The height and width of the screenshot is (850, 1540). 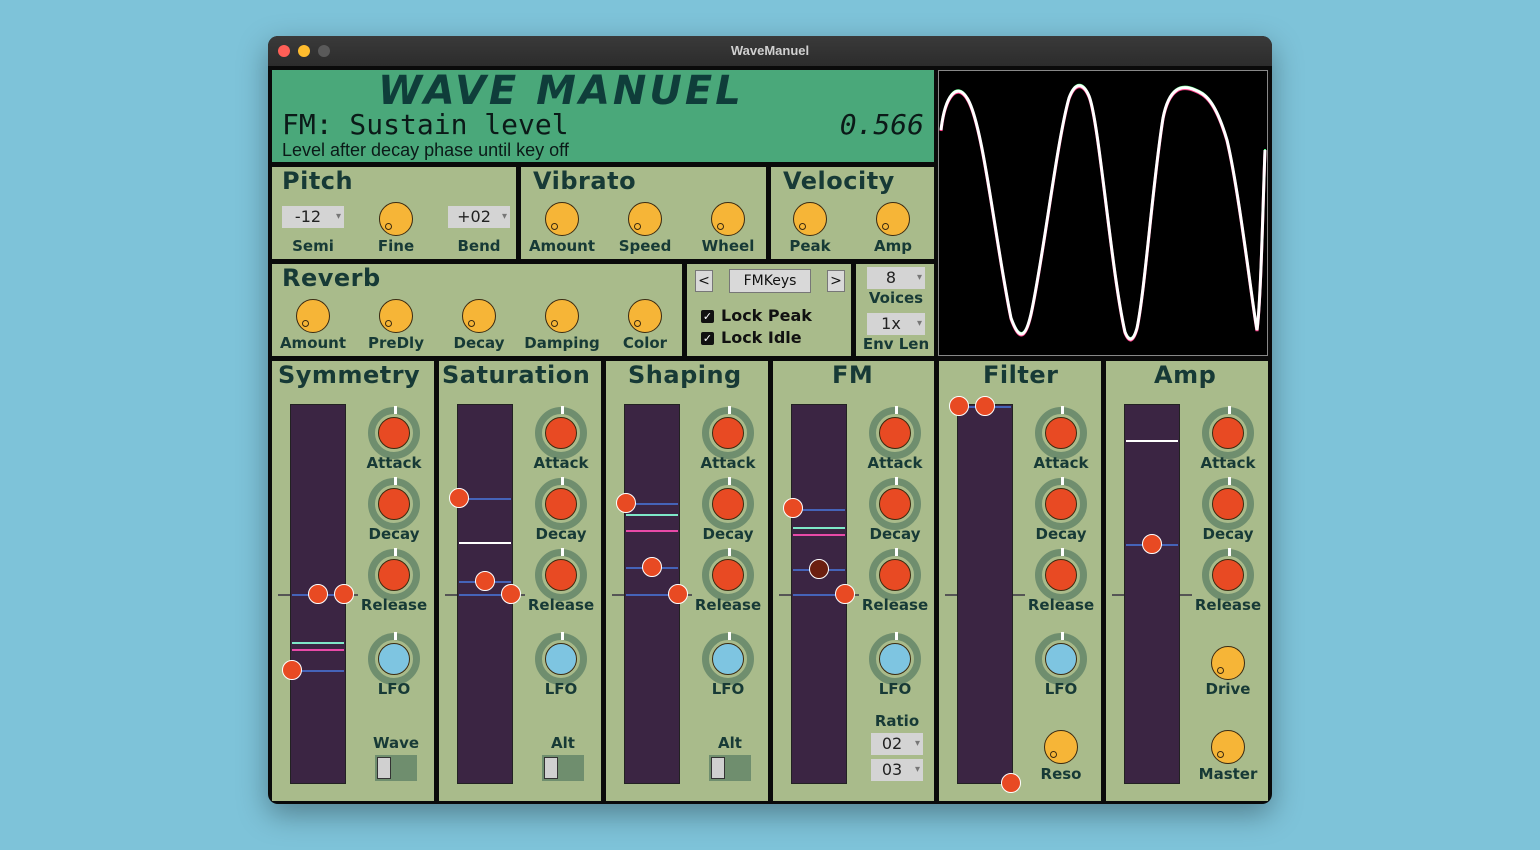 I want to click on title-bar: WaveManuel, so click(x=770, y=51).